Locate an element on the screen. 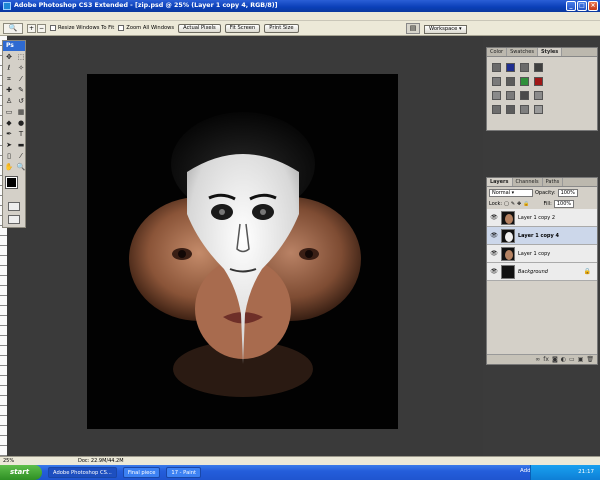 The width and height of the screenshot is (600, 480). system-tray: 21:17 is located at coordinates (565, 472).